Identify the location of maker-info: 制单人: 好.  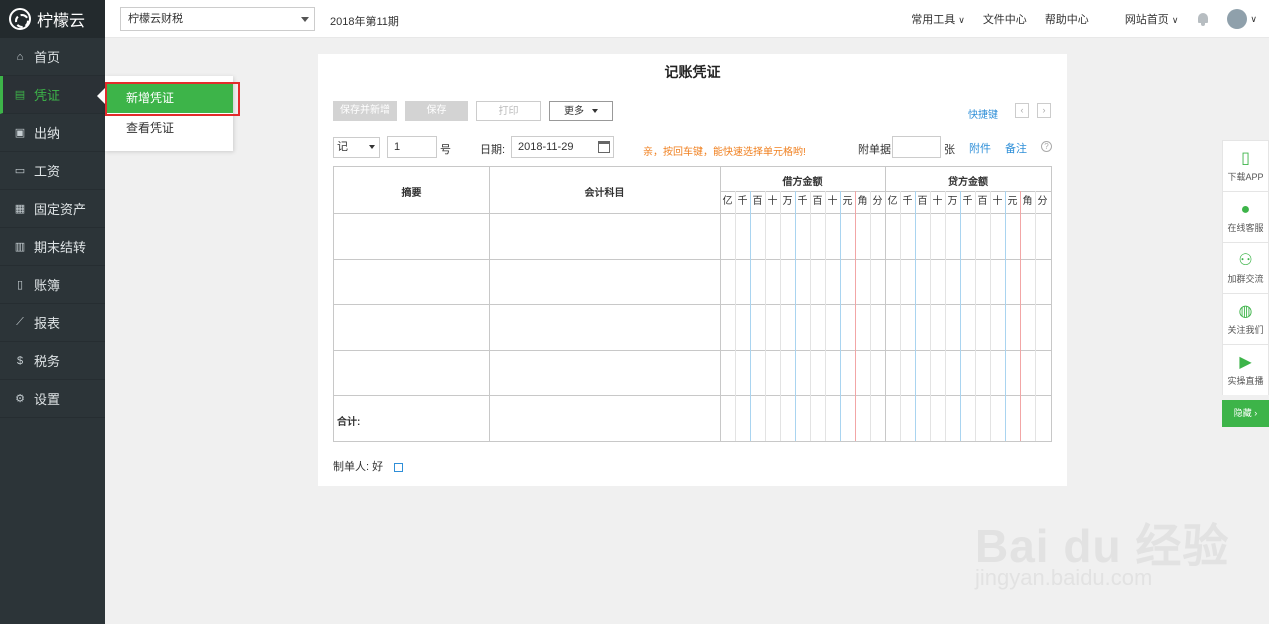
(368, 466).